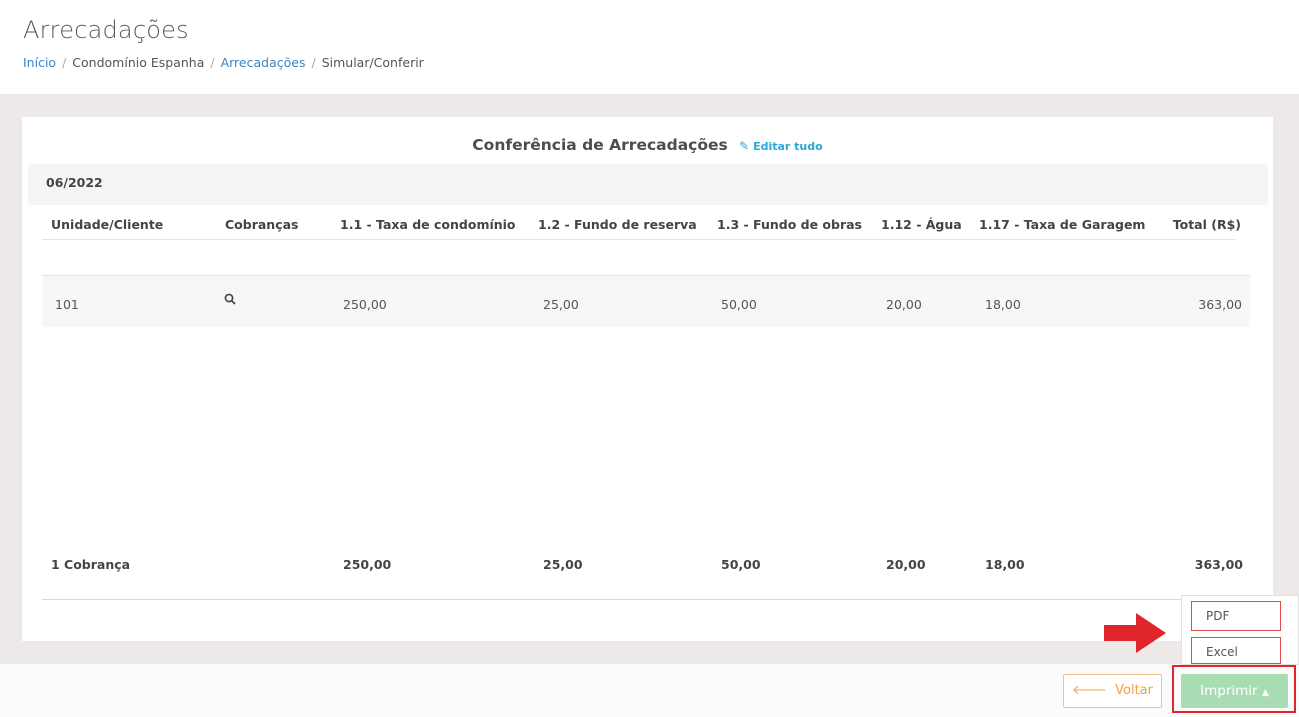 This screenshot has height=717, width=1299. What do you see at coordinates (1134, 690) in the screenshot?
I see `voltar-label: Voltar` at bounding box center [1134, 690].